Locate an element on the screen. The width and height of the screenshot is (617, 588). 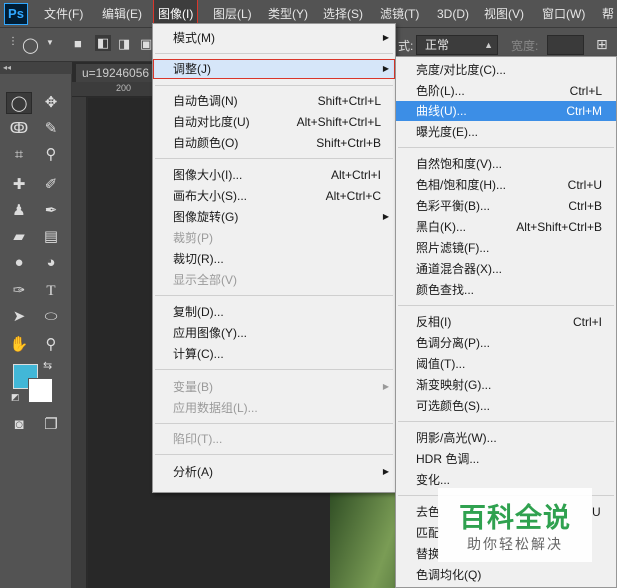
pen-tool-icon: ✑ is located at coordinates (19, 291).